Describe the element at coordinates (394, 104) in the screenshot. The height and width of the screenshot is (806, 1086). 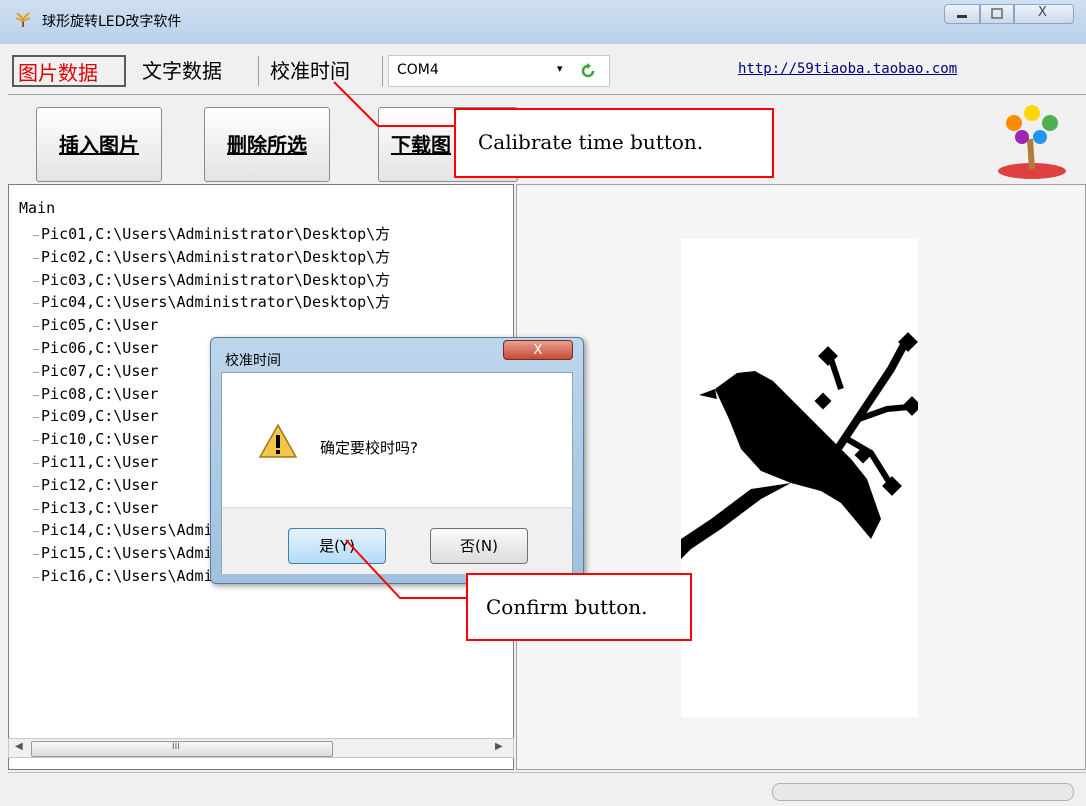
I see `calibrate-pointer-line` at that location.